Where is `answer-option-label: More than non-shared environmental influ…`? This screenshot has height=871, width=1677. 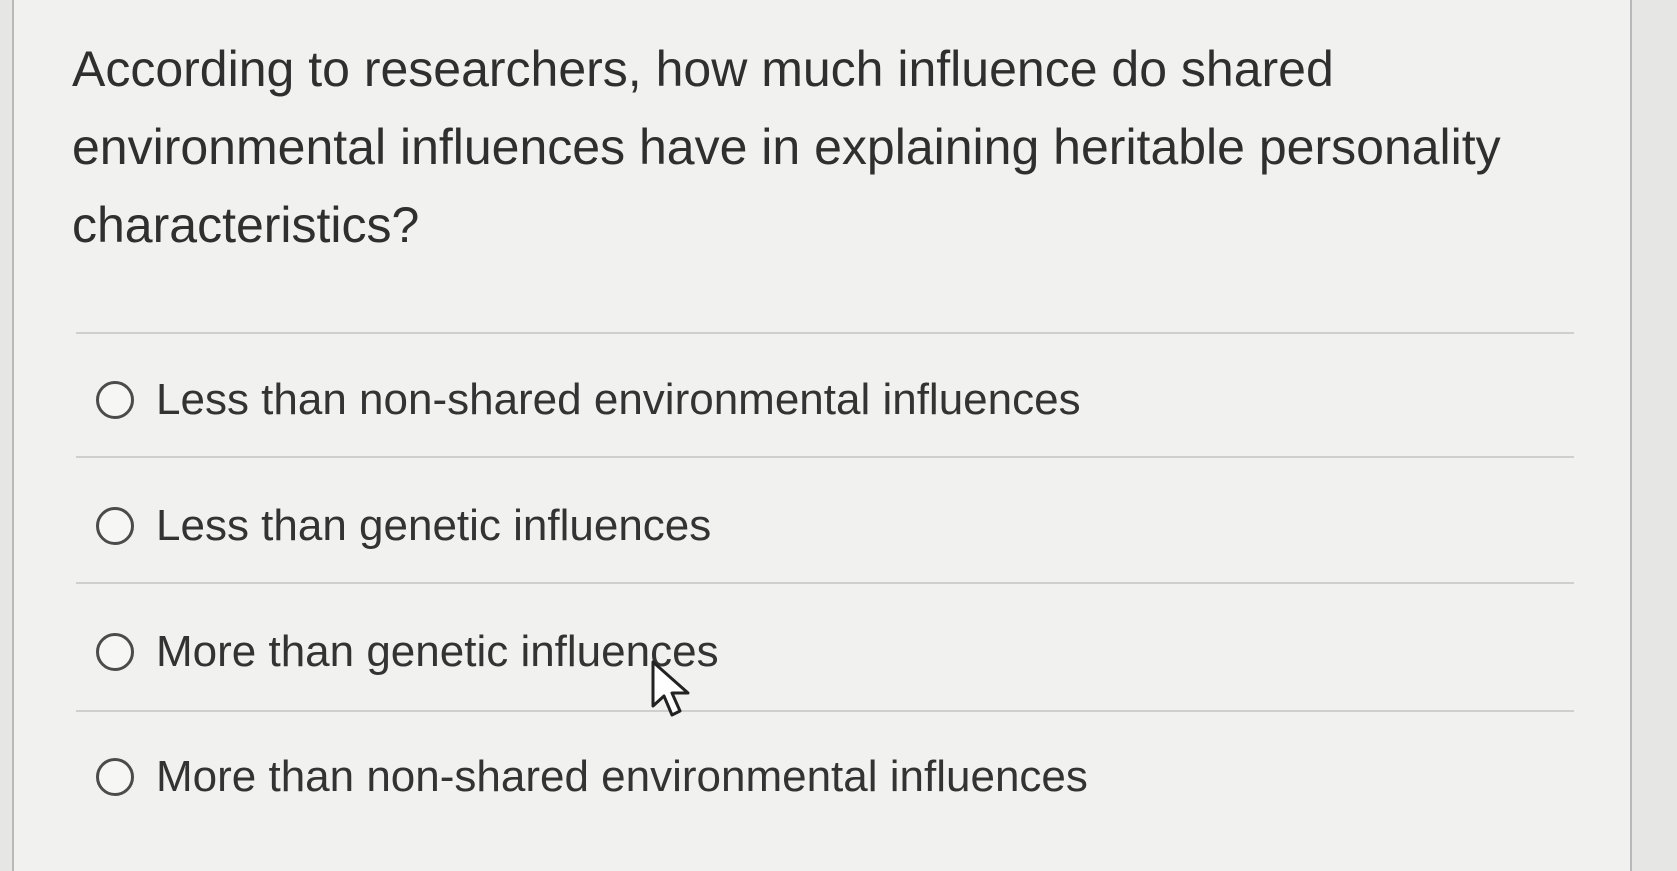
answer-option-label: More than non-shared environmental influ… is located at coordinates (622, 776).